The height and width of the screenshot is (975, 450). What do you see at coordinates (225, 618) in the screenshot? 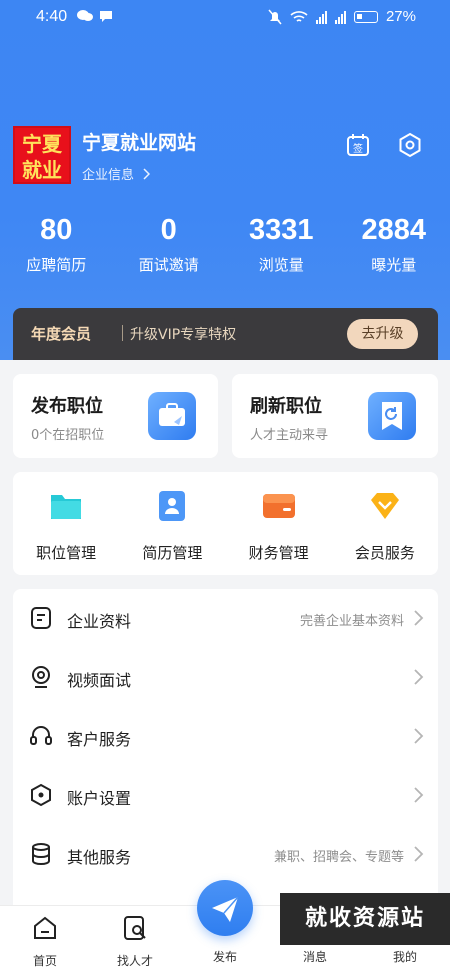
I see `menu-item-company-profile: 企业资料 完善企业基本资料` at bounding box center [225, 618].